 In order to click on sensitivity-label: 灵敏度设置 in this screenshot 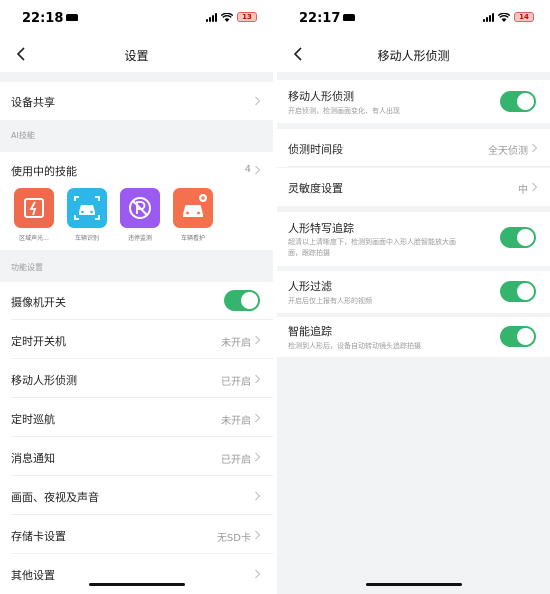, I will do `click(315, 188)`.